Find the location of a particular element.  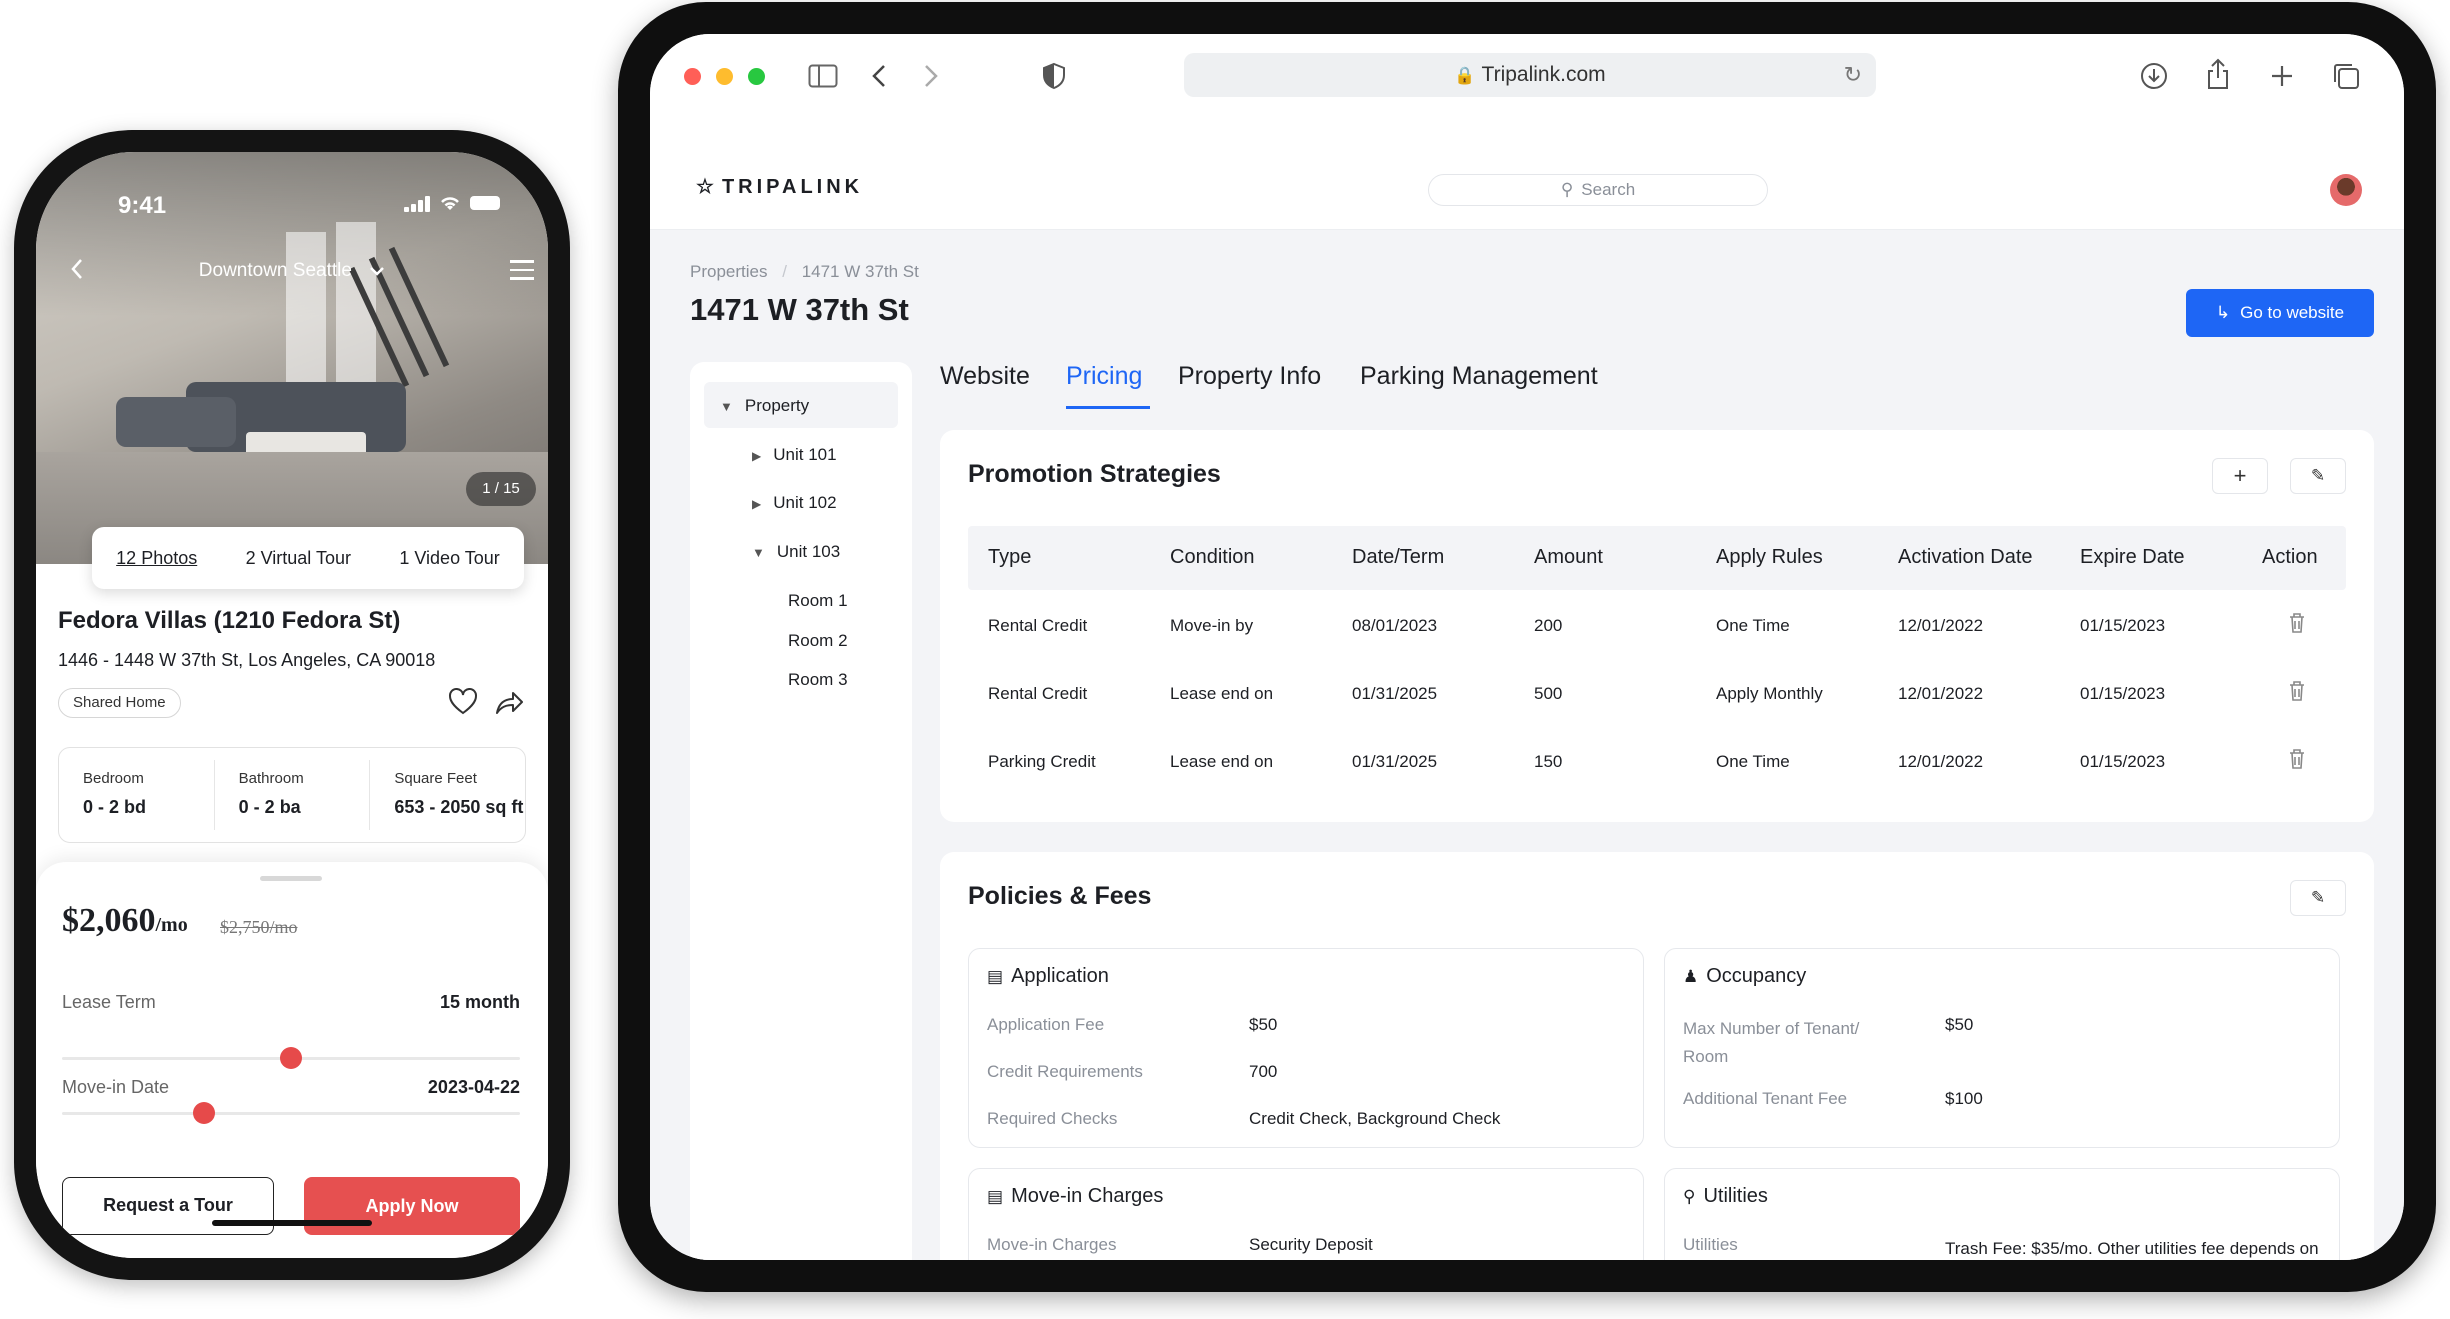

logo-mark-icon: ☆ is located at coordinates (707, 187).